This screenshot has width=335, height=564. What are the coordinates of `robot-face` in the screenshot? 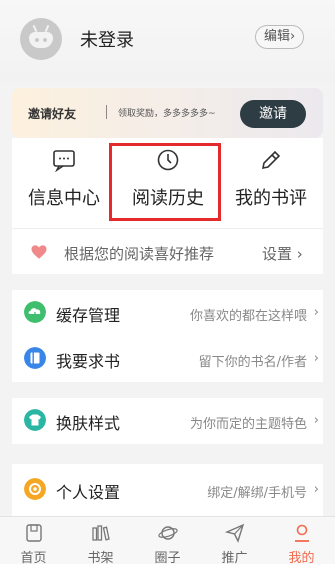 It's located at (41, 40).